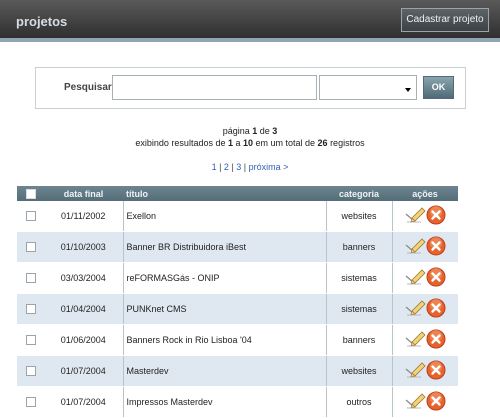 The image size is (500, 418). Describe the element at coordinates (250, 19) in the screenshot. I see `page-header: projetos Cadastrar projeto` at that location.